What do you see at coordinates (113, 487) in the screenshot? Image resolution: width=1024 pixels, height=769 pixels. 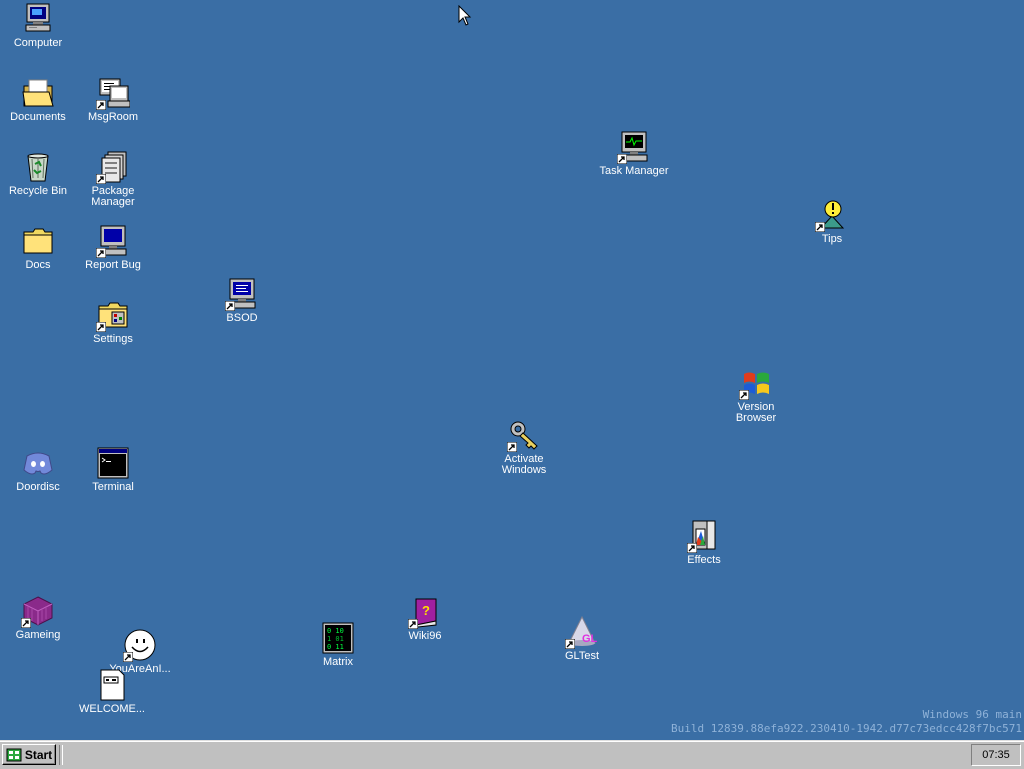 I see `desktop-icon-label: Terminal` at bounding box center [113, 487].